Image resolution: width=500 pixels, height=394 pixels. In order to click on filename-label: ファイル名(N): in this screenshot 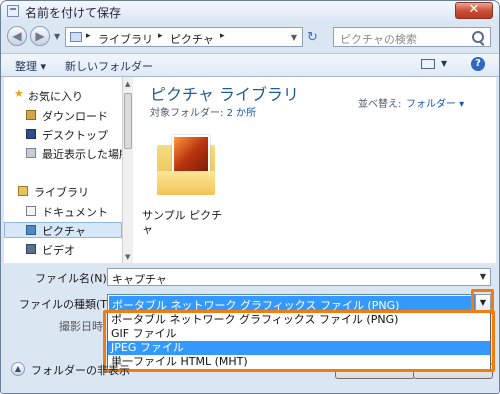, I will do `click(73, 278)`.